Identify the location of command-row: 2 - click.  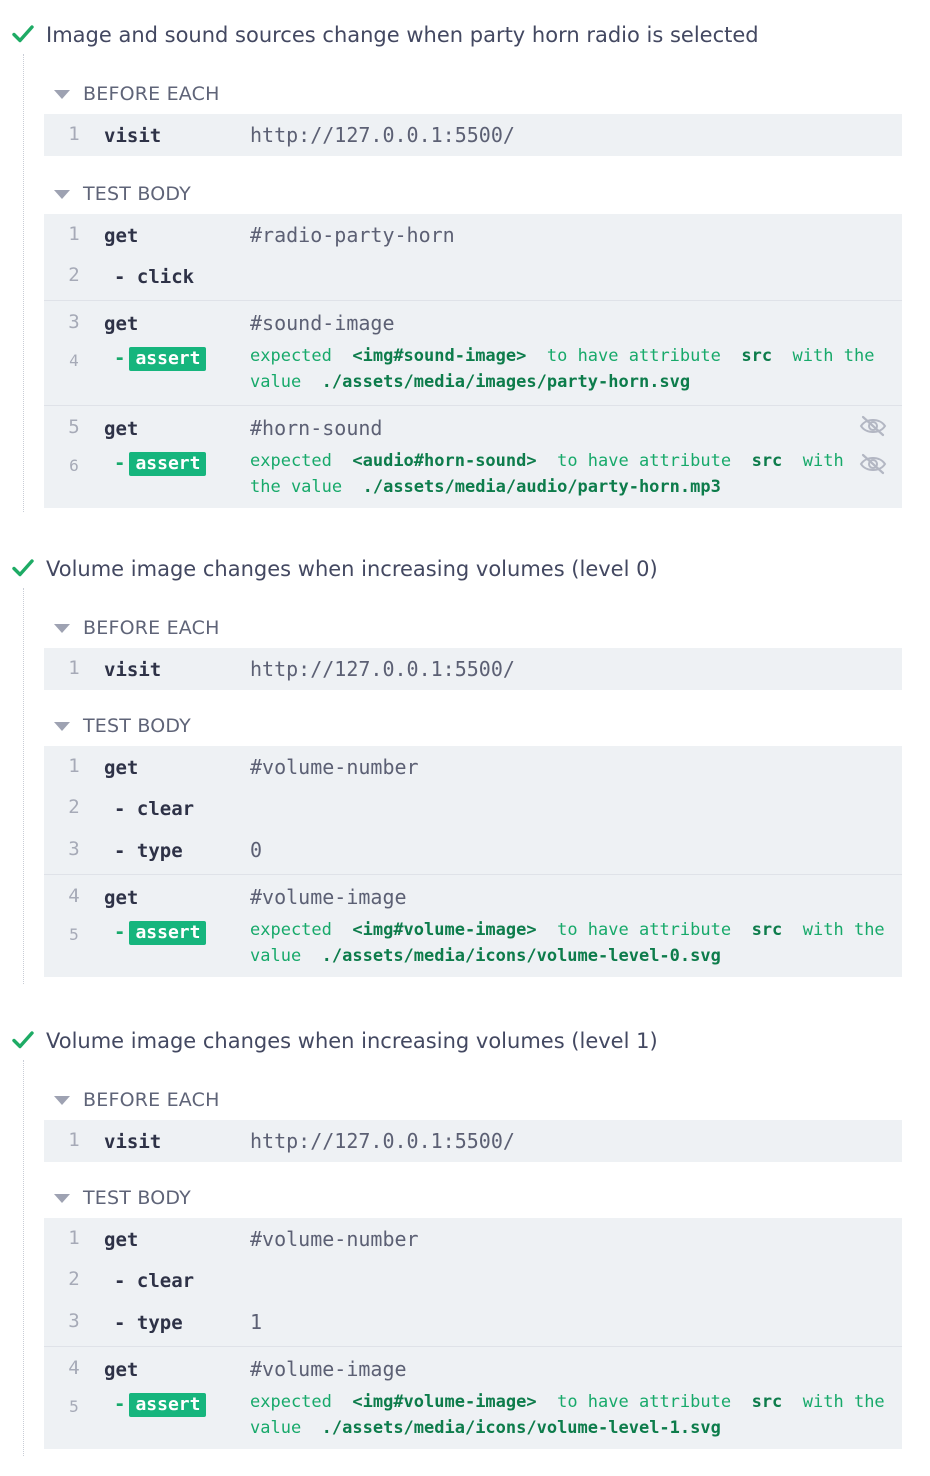
(473, 278).